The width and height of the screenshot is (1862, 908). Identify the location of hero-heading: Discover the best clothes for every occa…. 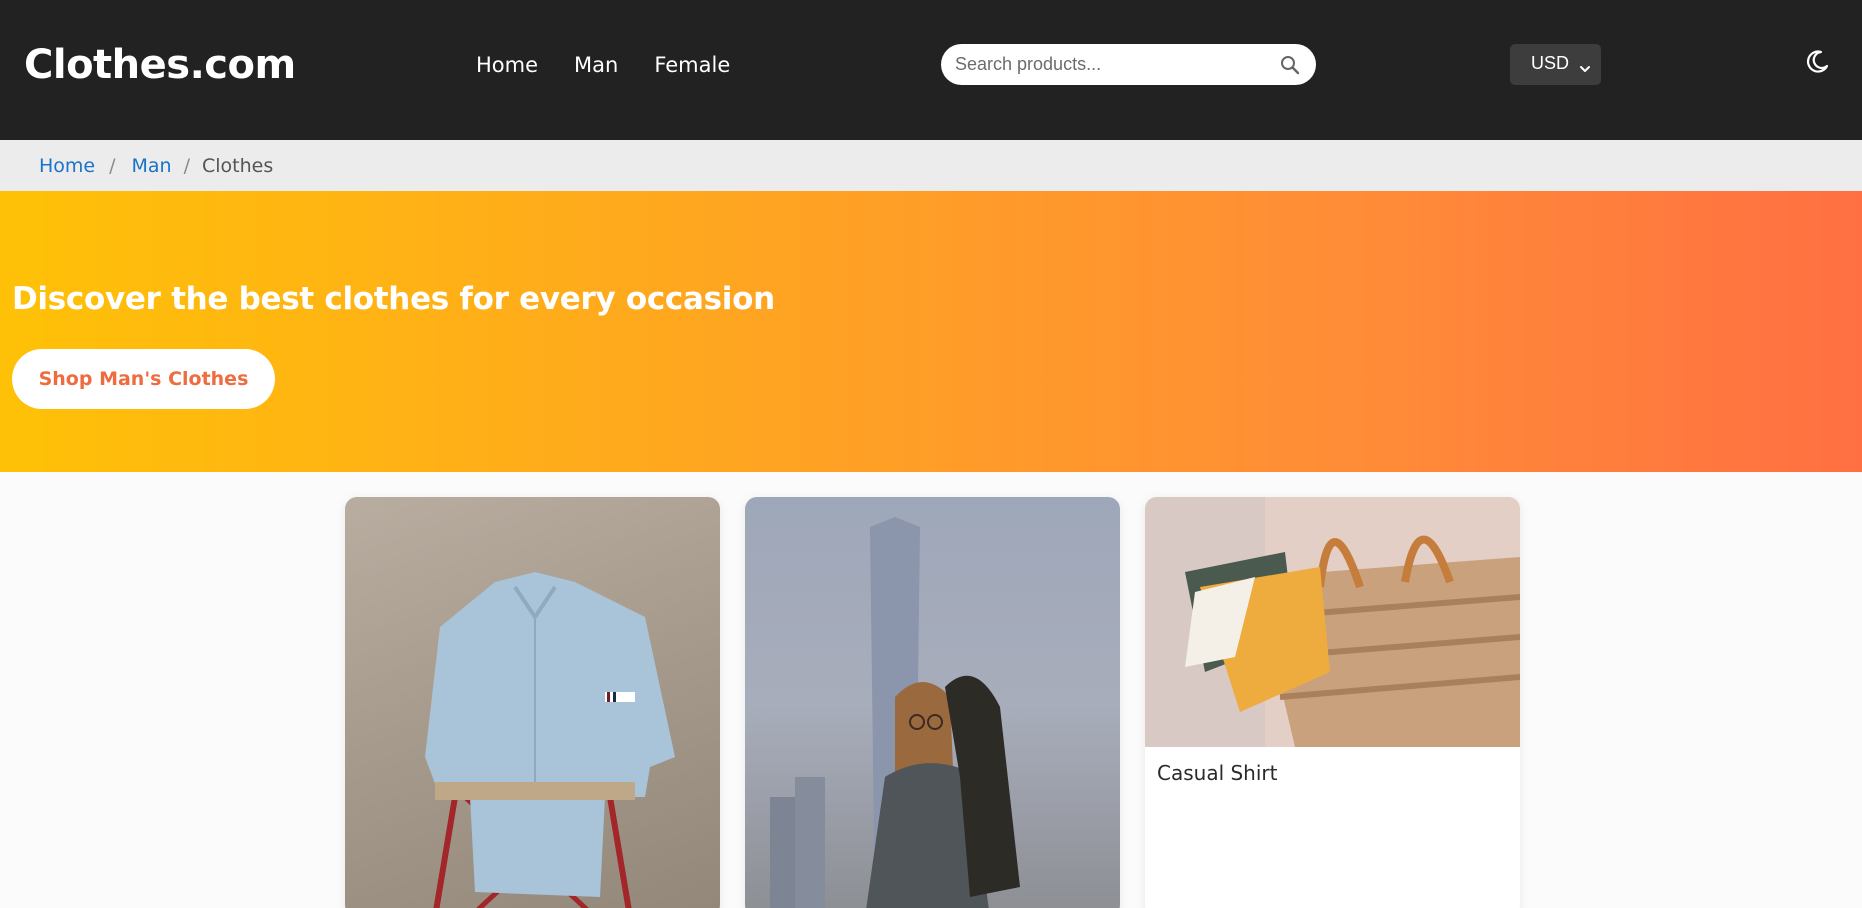
(393, 299).